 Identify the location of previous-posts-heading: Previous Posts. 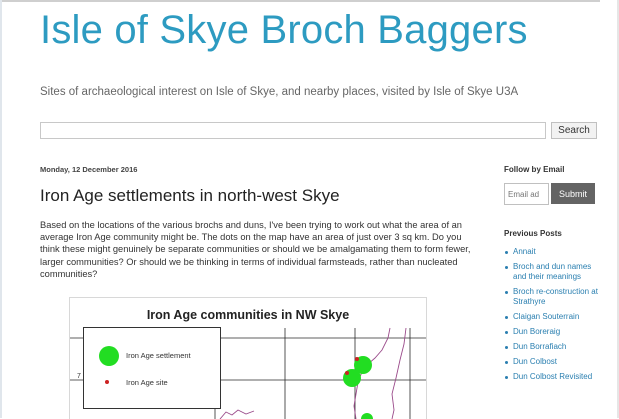
(533, 233).